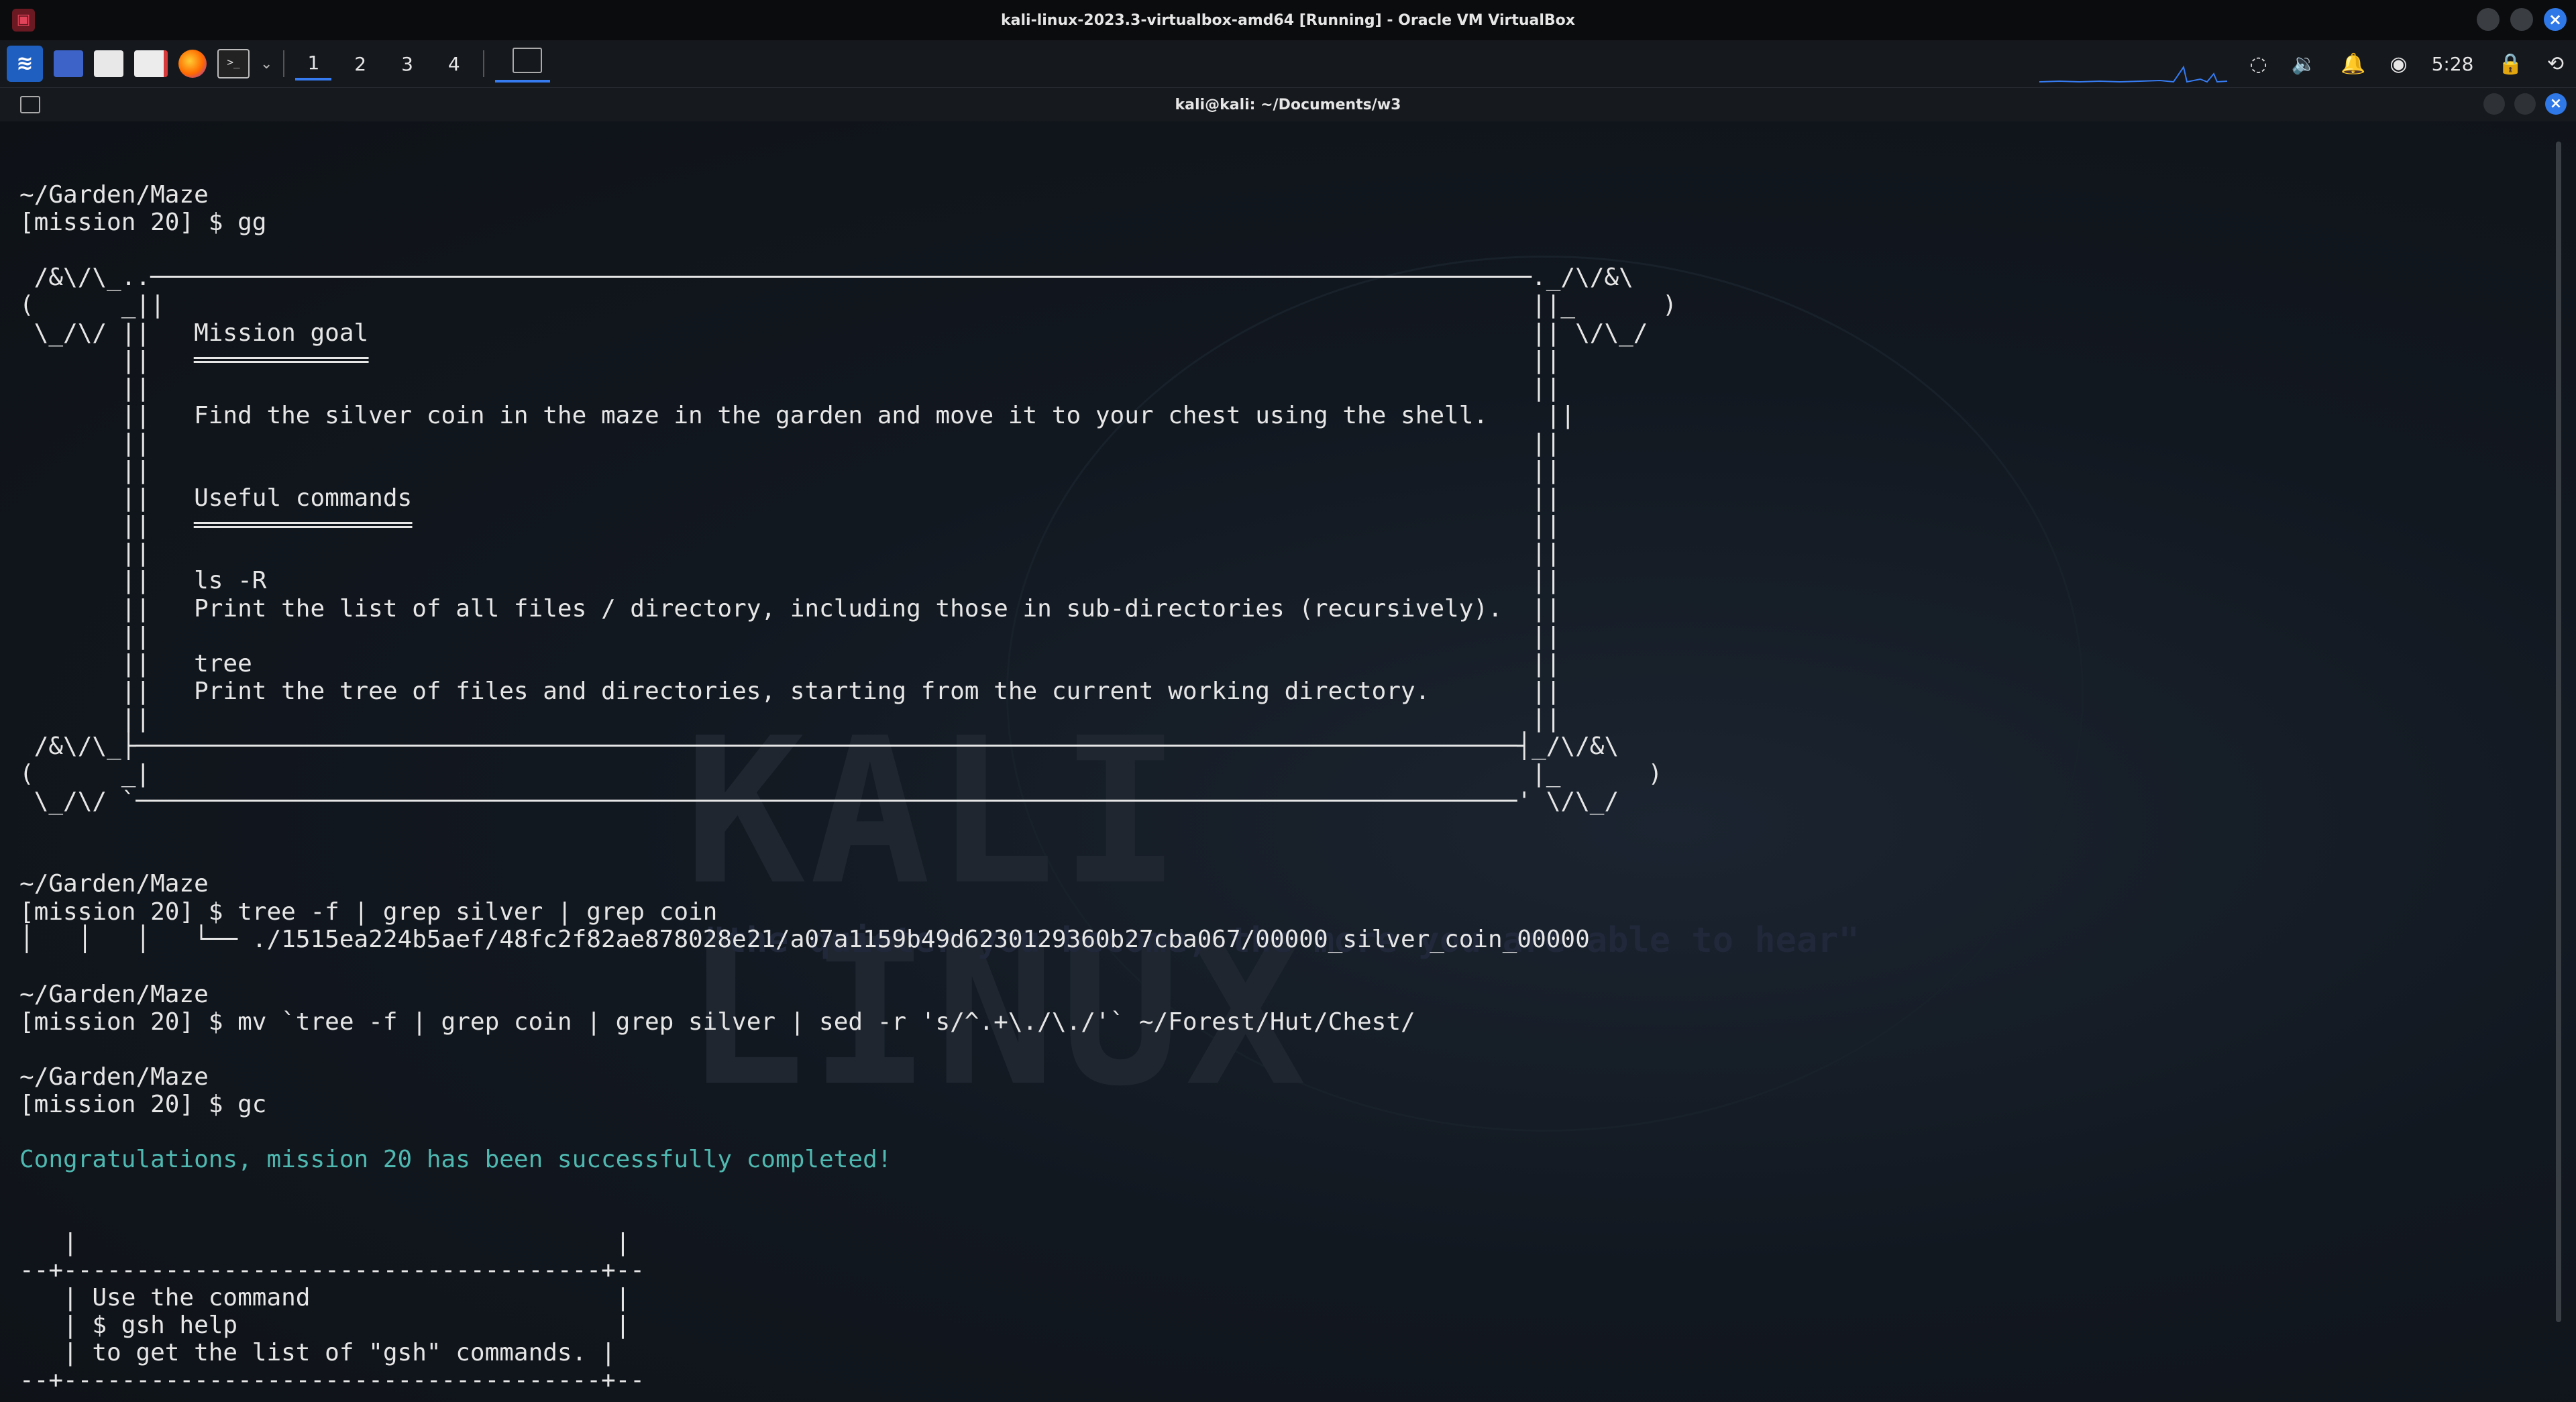  I want to click on terminal-line: \_/\/ || Mission goal || \/\_/, so click(833, 333).